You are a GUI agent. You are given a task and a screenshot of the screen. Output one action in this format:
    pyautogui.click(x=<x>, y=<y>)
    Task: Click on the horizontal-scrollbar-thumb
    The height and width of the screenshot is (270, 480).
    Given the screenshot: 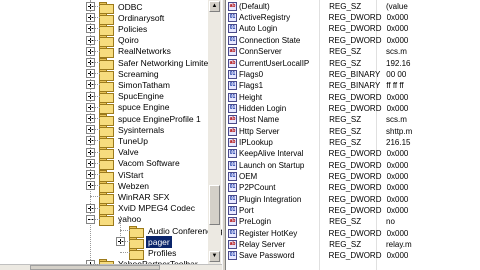 What is the action you would take?
    pyautogui.click(x=95, y=267)
    